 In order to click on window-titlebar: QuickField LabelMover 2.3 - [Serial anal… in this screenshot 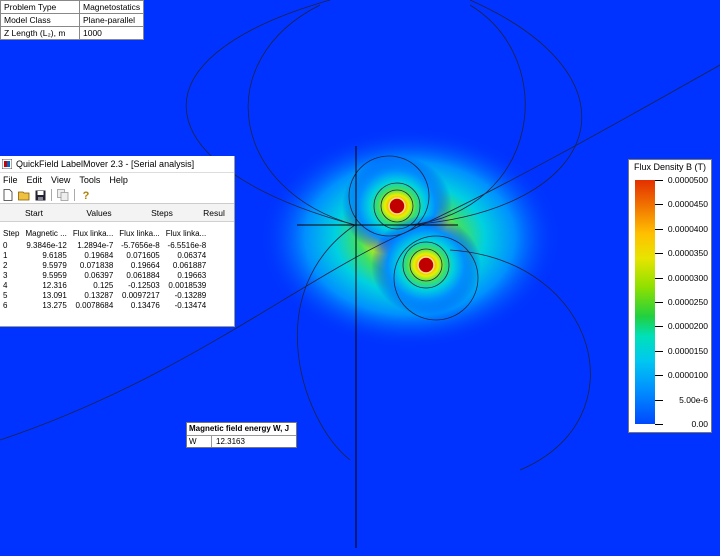, I will do `click(117, 164)`.